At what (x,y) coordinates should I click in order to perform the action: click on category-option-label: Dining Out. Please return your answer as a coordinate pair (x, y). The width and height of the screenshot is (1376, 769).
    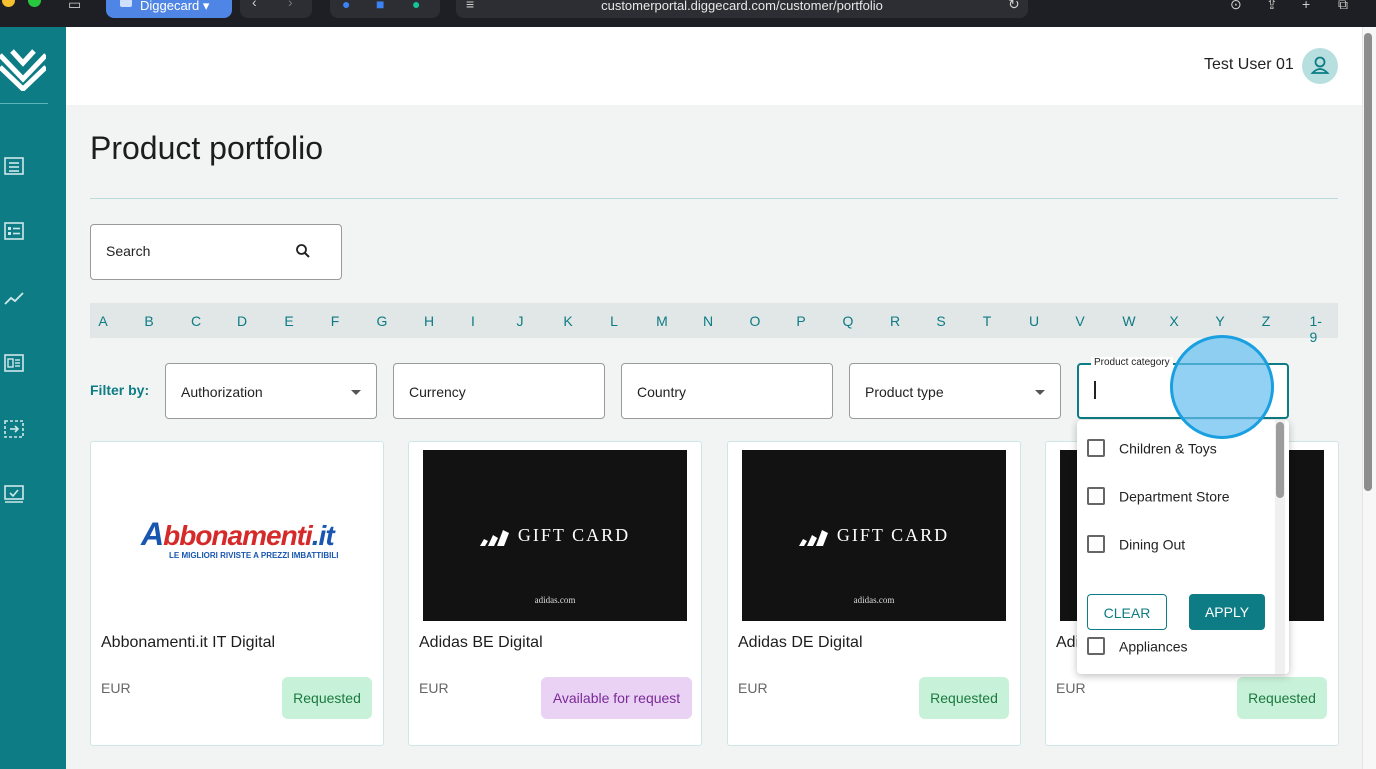
    Looking at the image, I should click on (1152, 544).